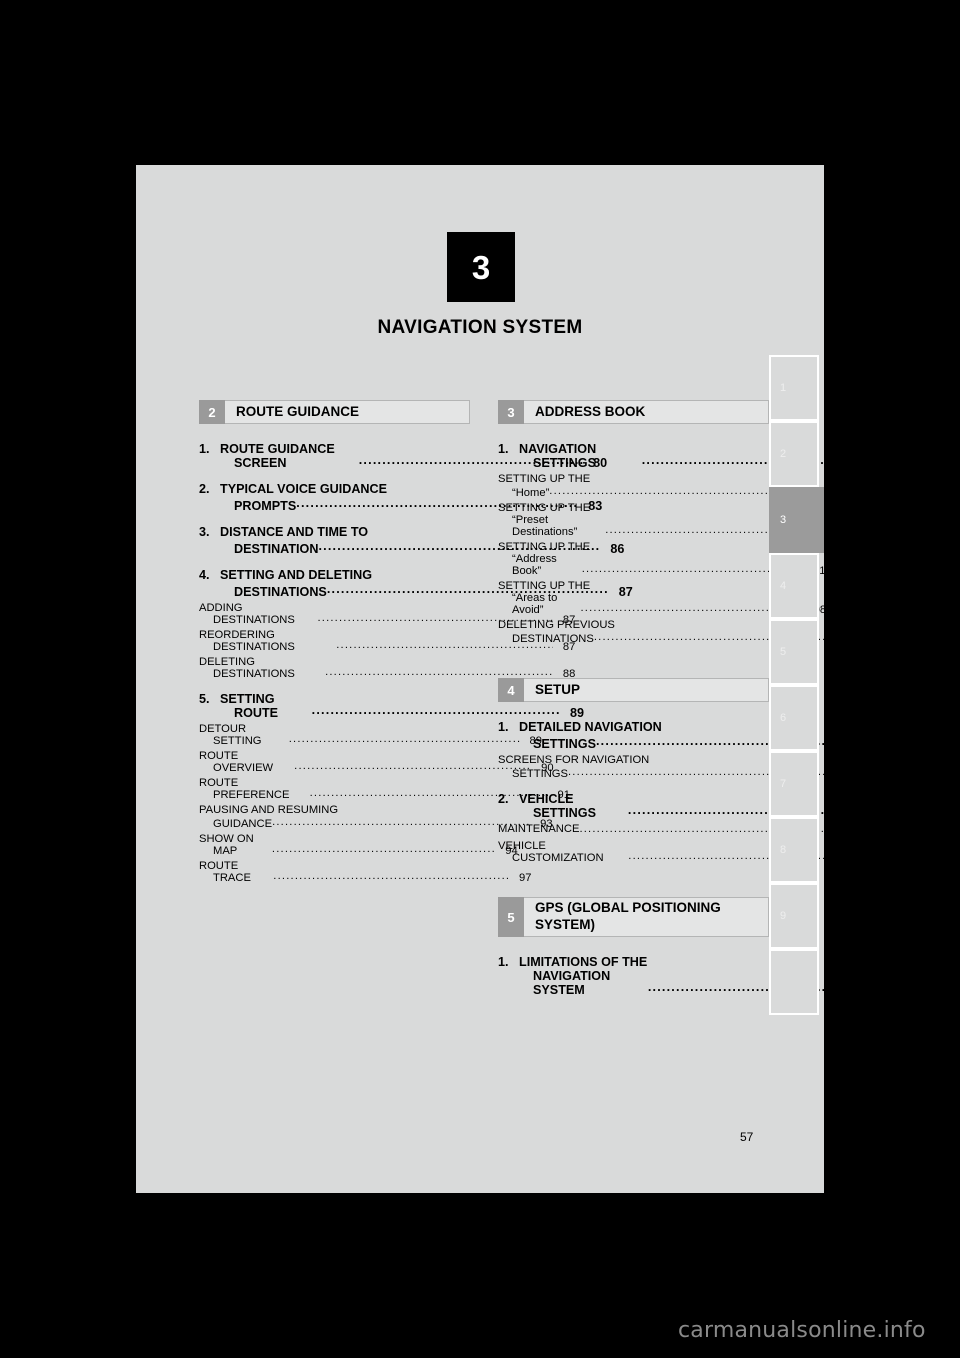  What do you see at coordinates (540, 774) in the screenshot?
I see `toc-entry-title-line: SETTINGS` at bounding box center [540, 774].